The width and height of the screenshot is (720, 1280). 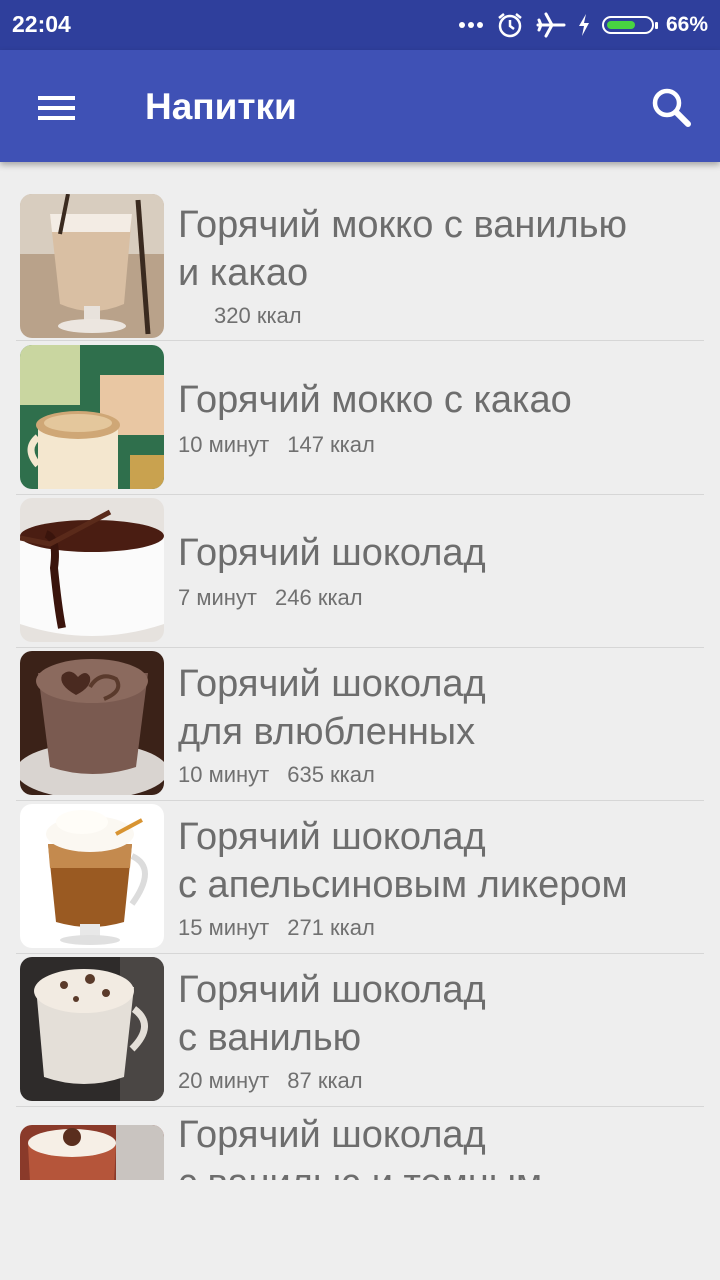 I want to click on recipe-time: 15 минут, so click(x=224, y=927).